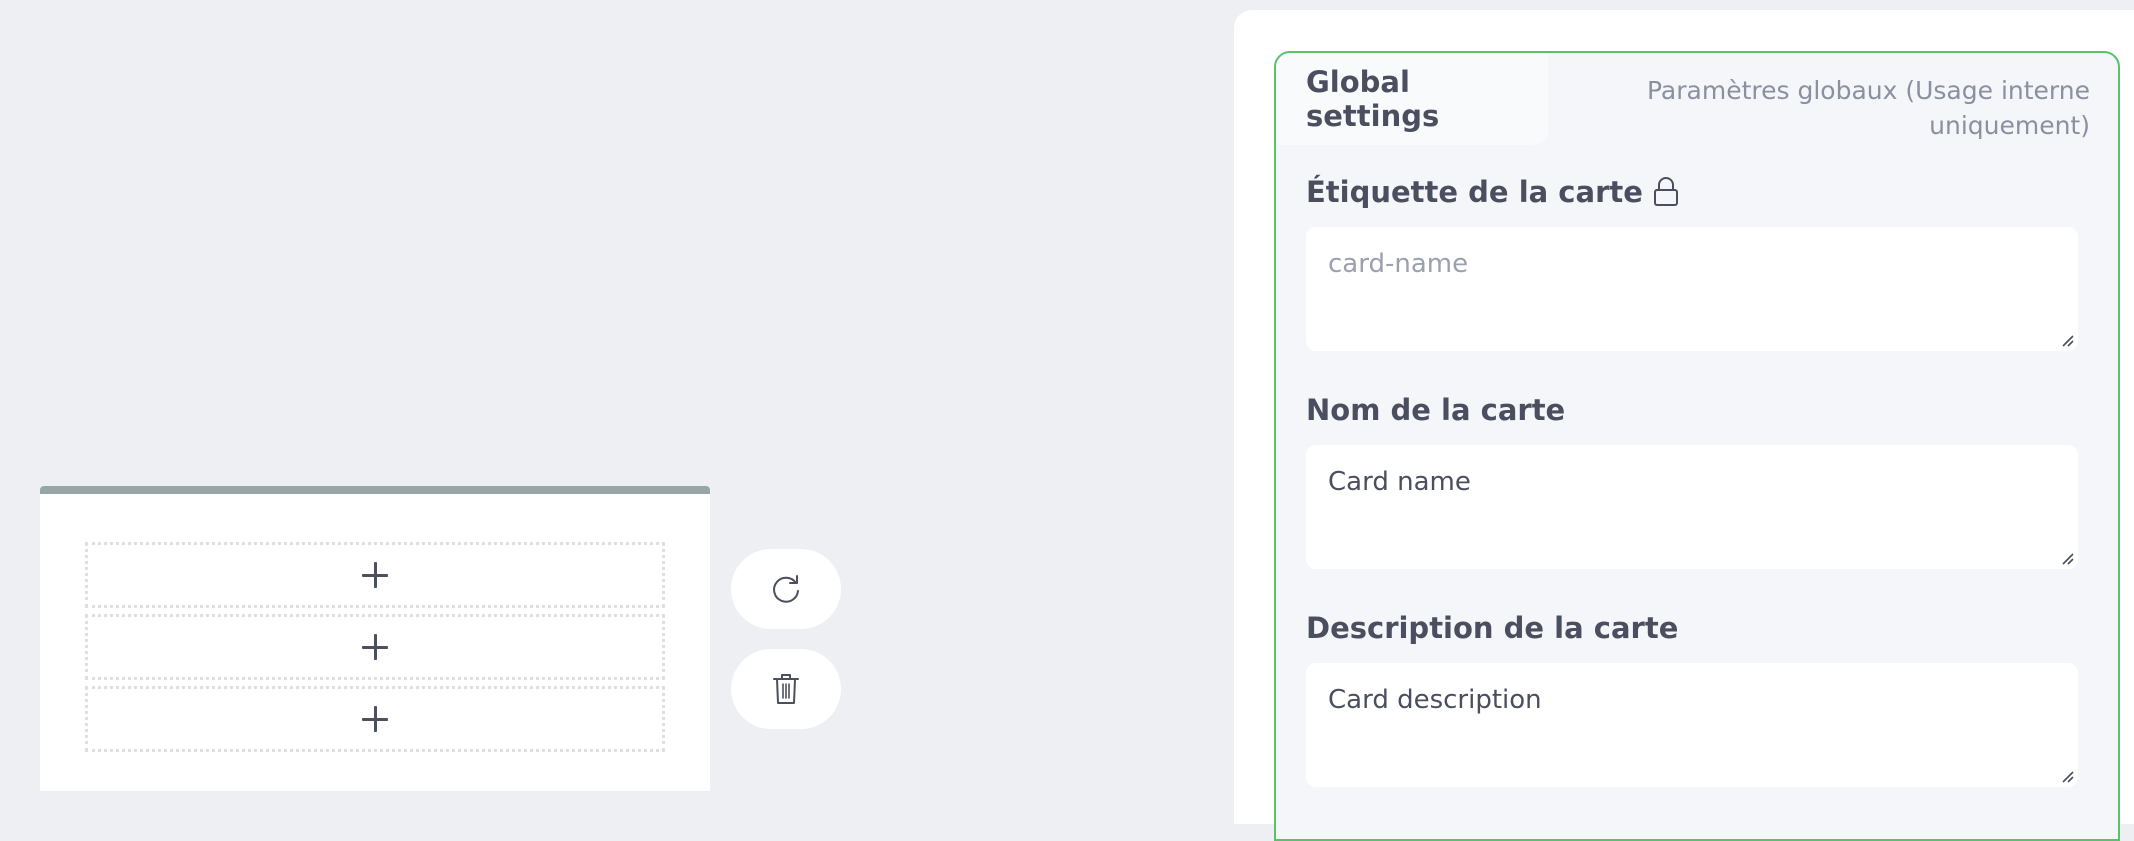 The height and width of the screenshot is (841, 2134). I want to click on card-preview, so click(375, 638).